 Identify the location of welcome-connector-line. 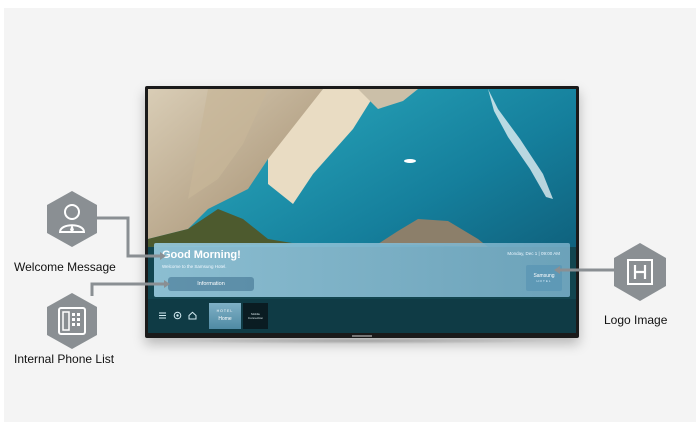
(128, 237).